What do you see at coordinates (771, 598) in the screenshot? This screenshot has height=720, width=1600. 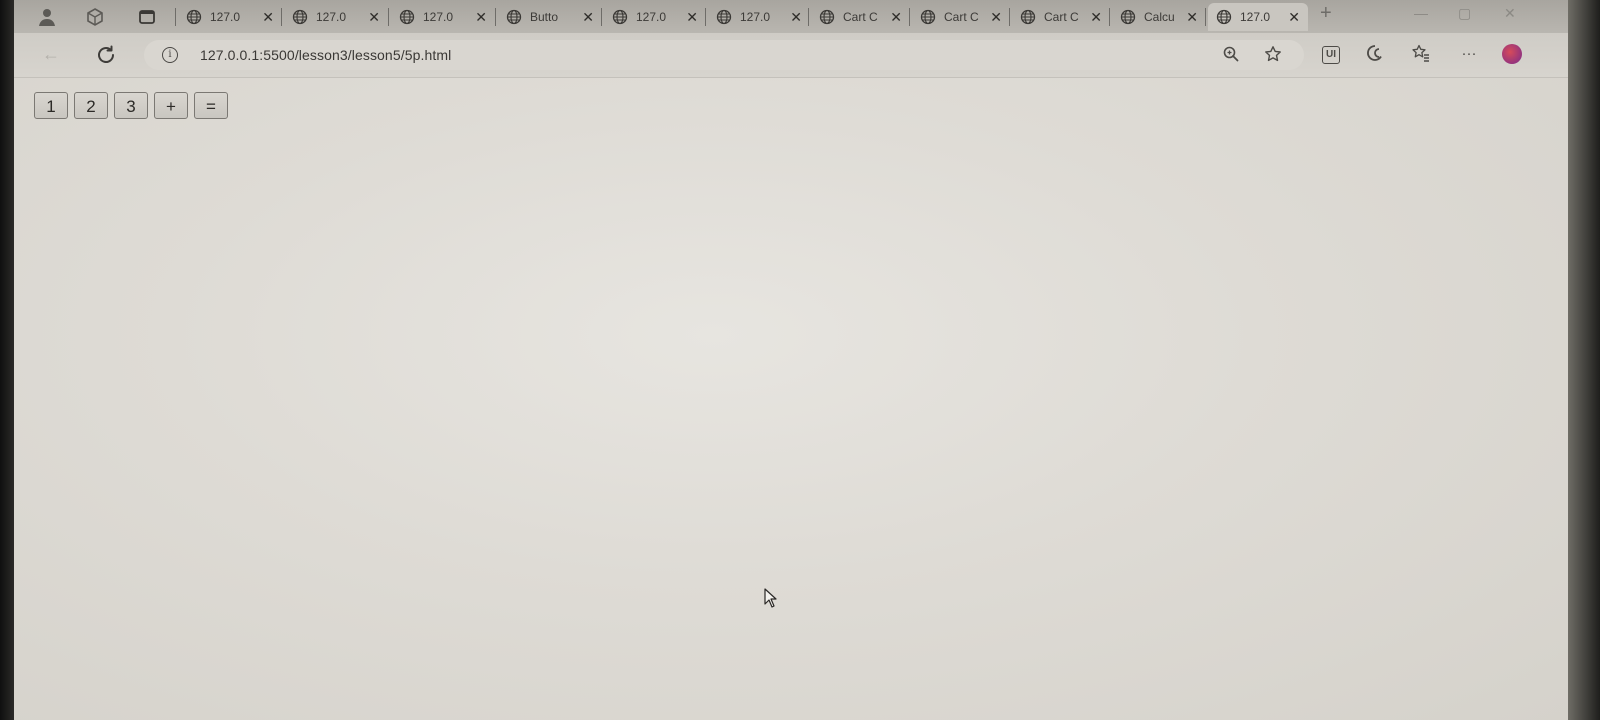 I see `mouse-cursor-icon` at bounding box center [771, 598].